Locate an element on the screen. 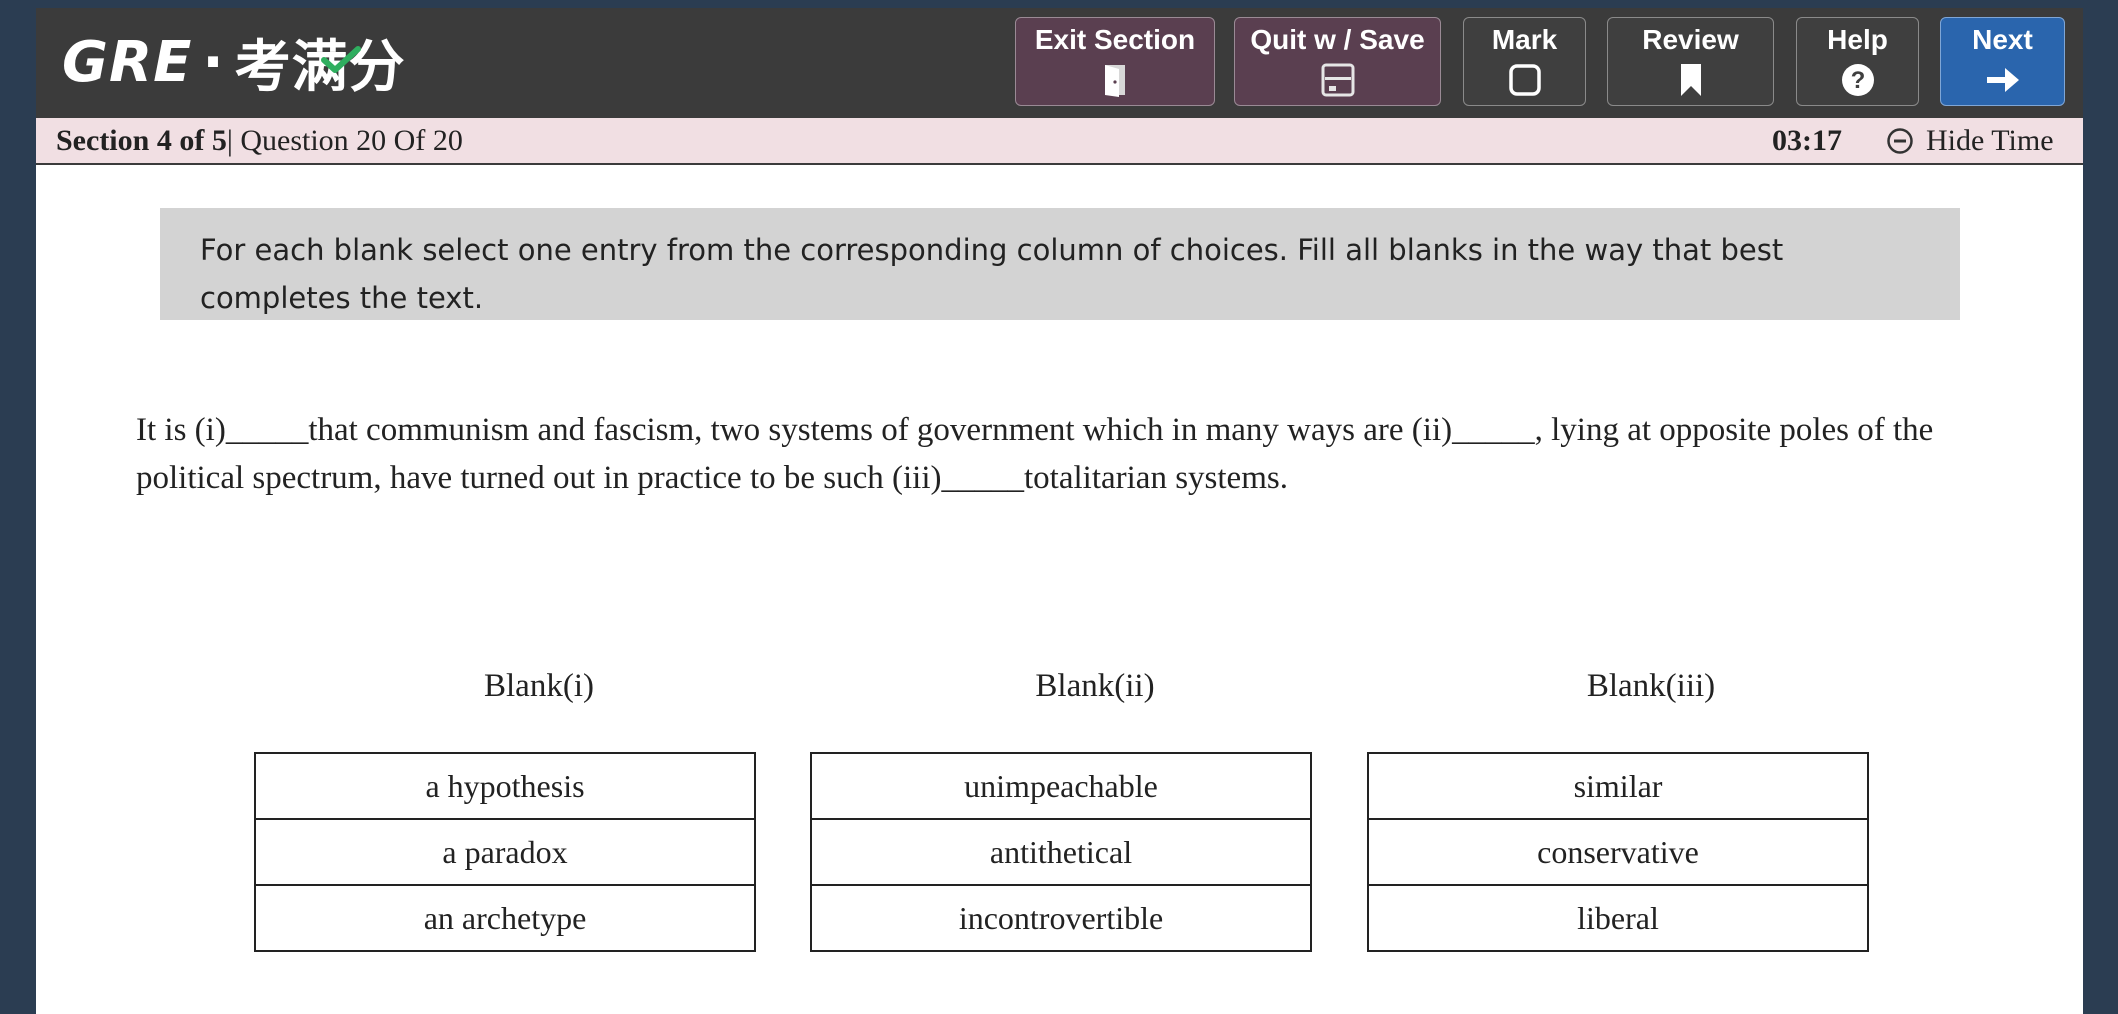 This screenshot has width=2118, height=1014. exit-section-button: Exit Section is located at coordinates (1115, 61).